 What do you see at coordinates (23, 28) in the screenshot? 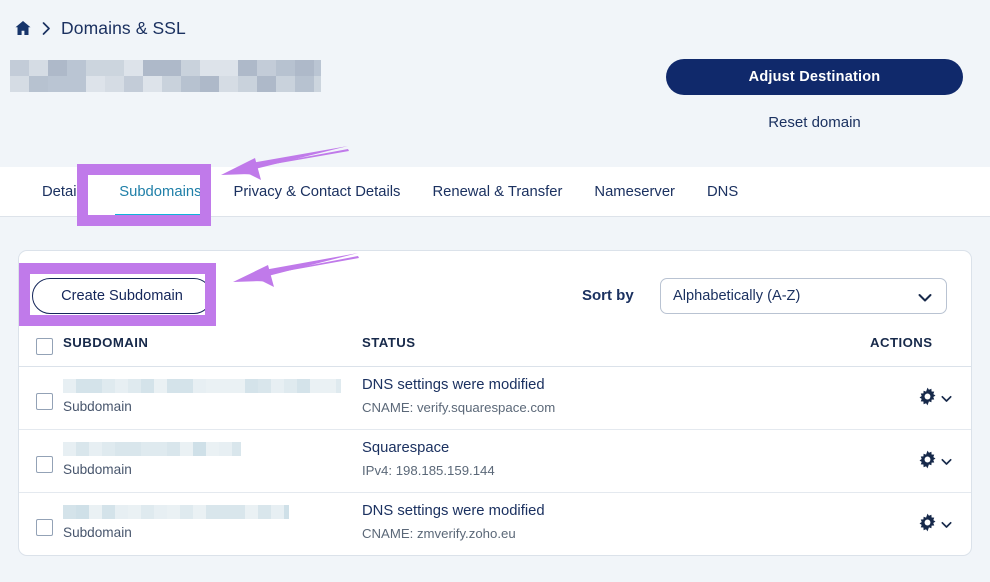
I see `home-icon` at bounding box center [23, 28].